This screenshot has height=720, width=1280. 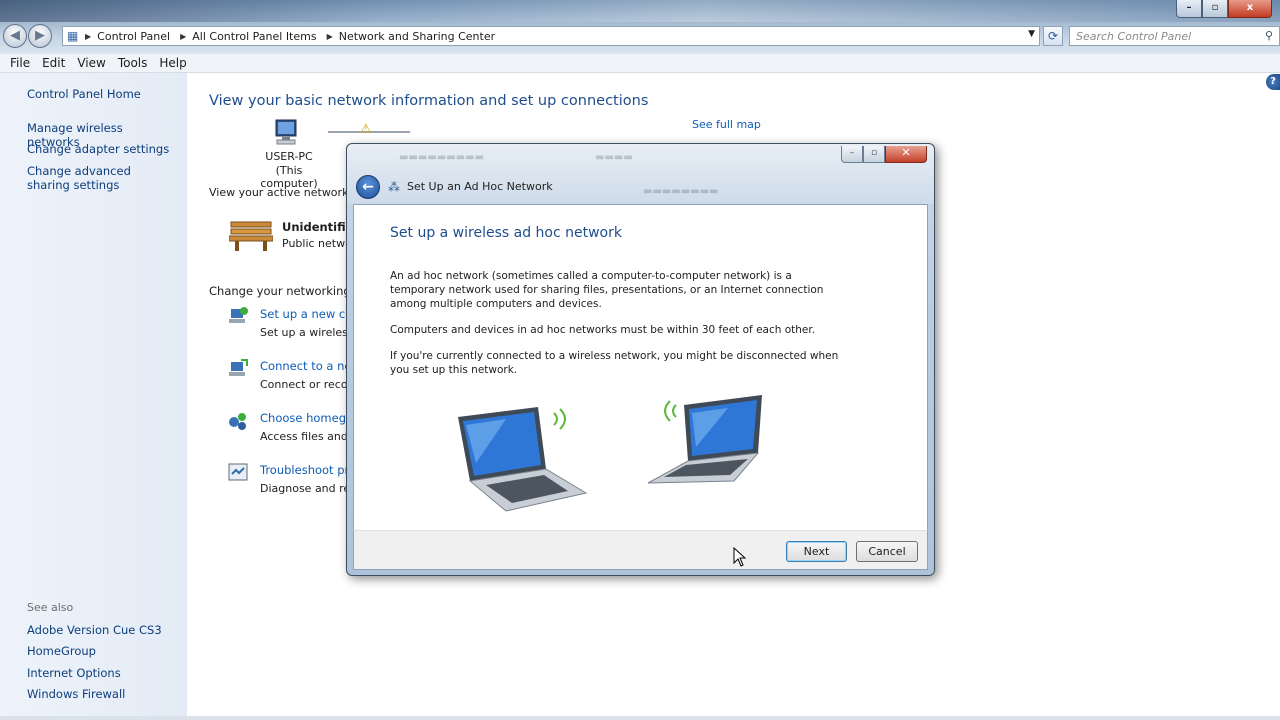 What do you see at coordinates (238, 472) in the screenshot?
I see `troubleshoot-icon` at bounding box center [238, 472].